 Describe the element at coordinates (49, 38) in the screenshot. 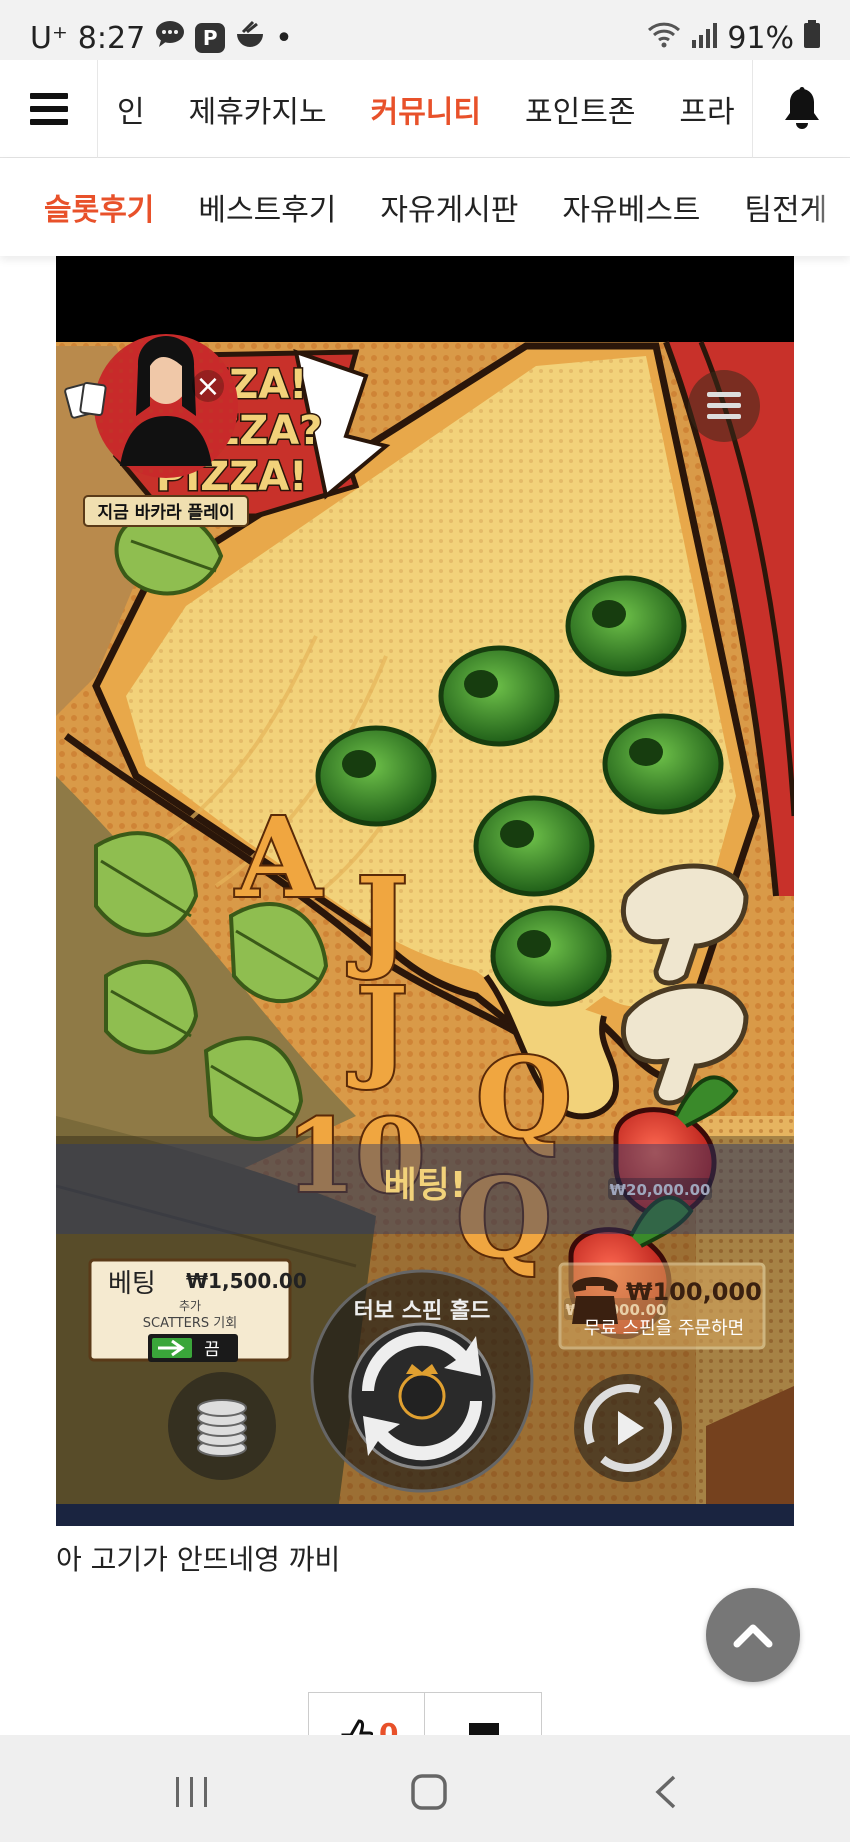

I see `carrier-label: U⁺` at that location.